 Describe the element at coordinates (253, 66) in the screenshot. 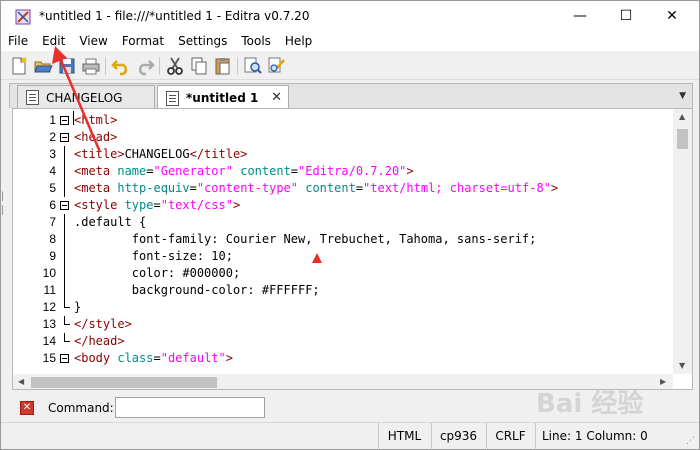

I see `find-icon` at that location.